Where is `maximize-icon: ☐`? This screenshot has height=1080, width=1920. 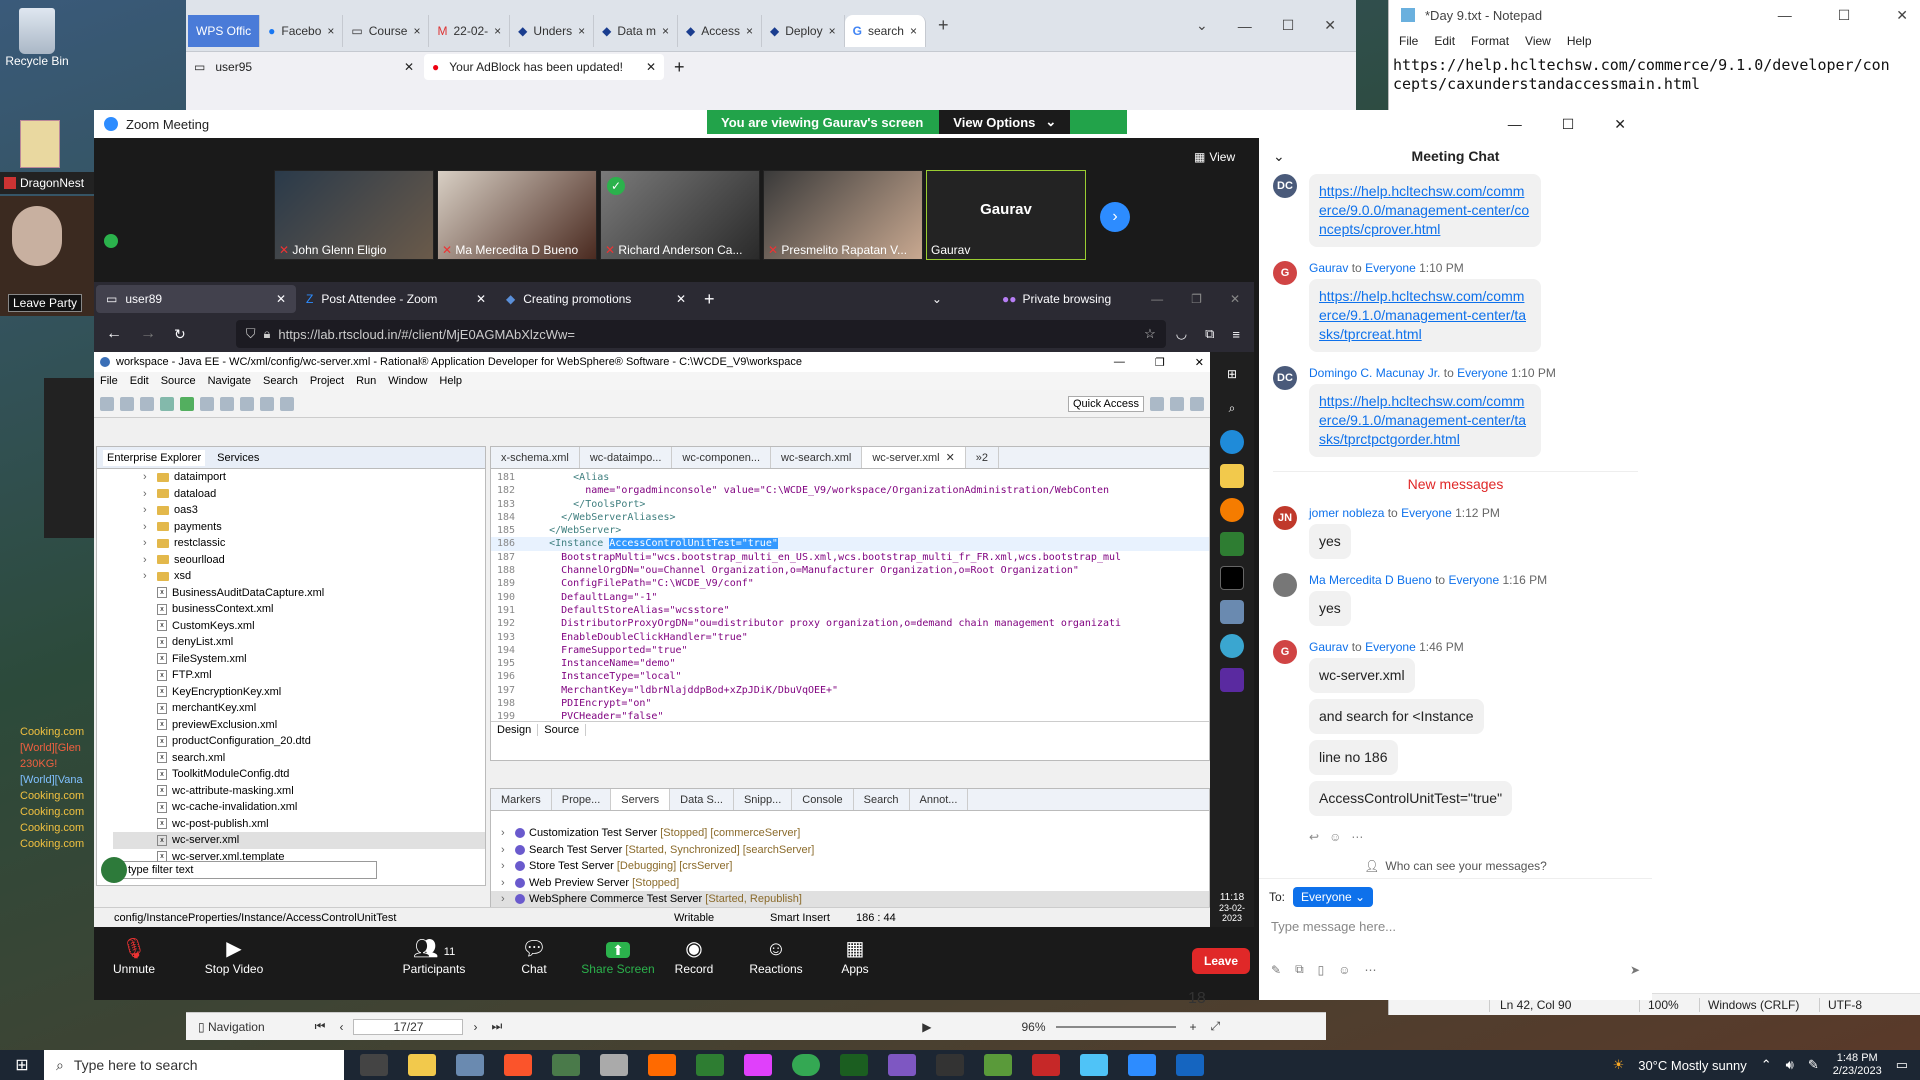 maximize-icon: ☐ is located at coordinates (1568, 124).